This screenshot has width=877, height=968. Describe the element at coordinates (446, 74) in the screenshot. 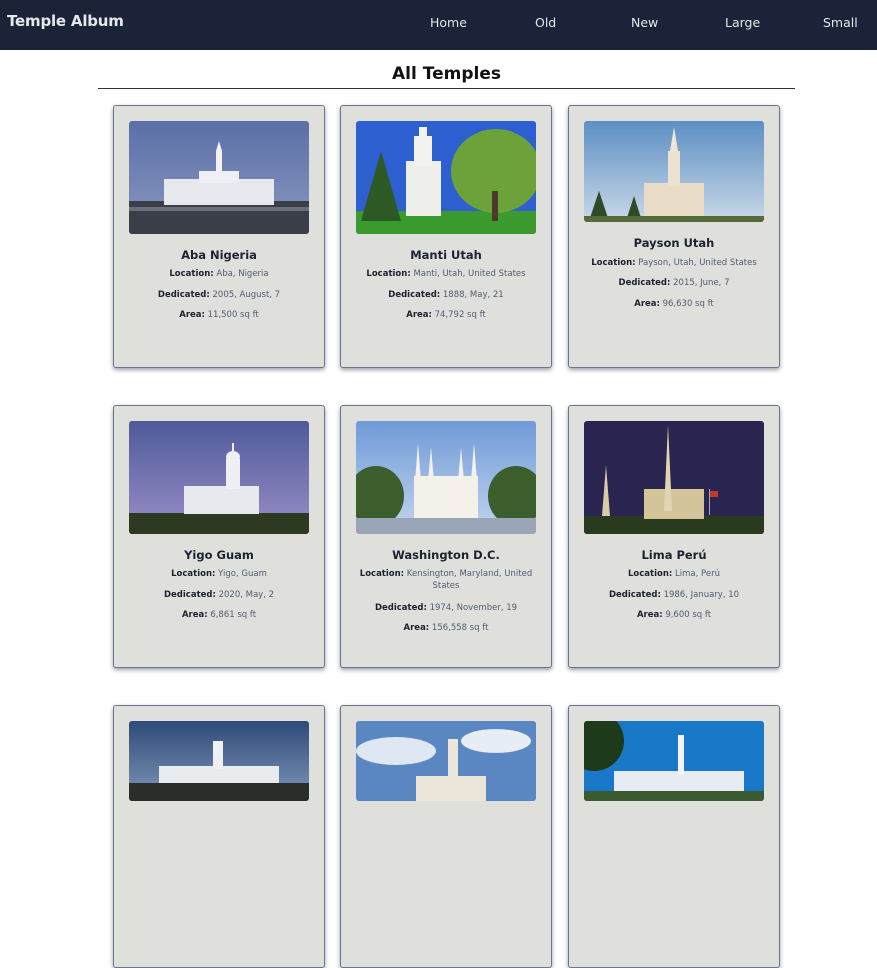

I see `page-title: All Temples` at that location.